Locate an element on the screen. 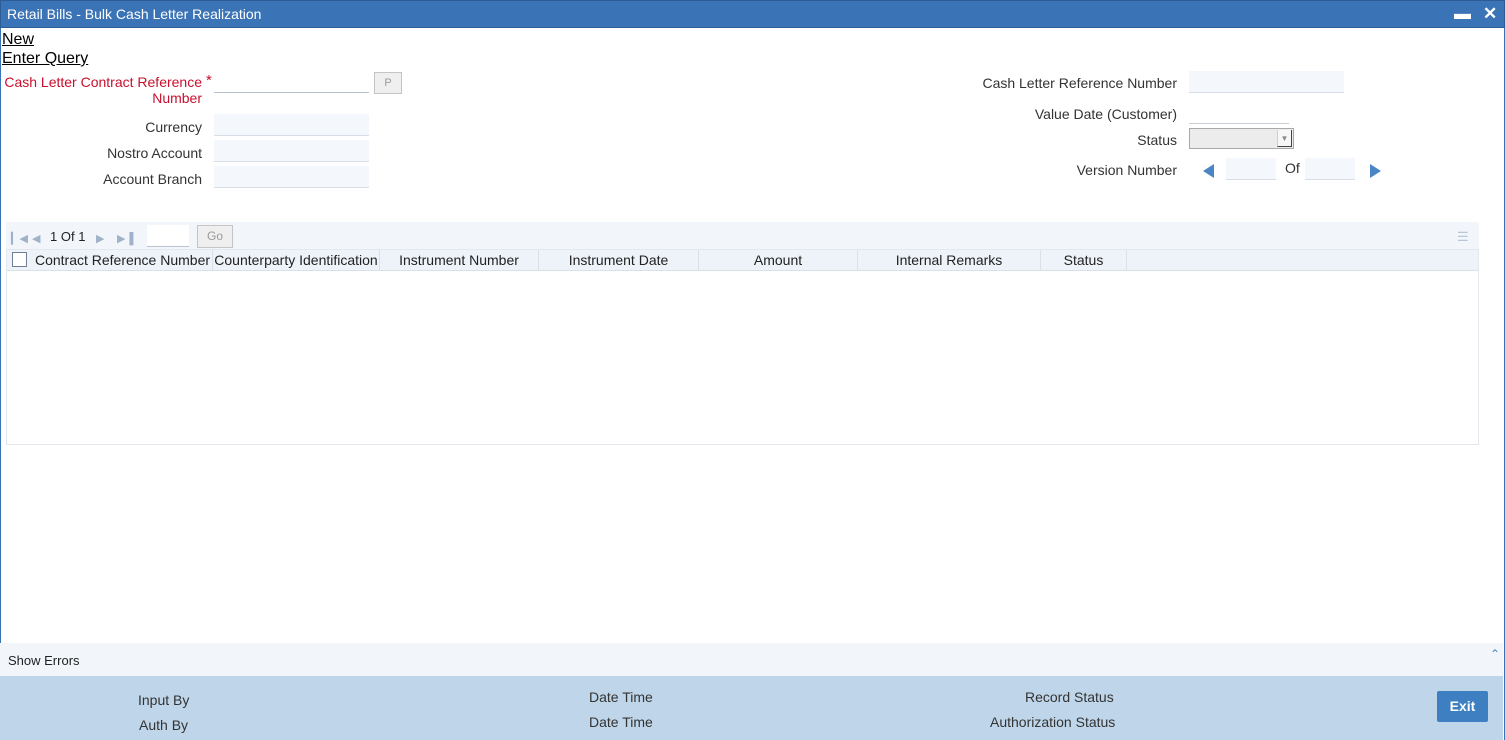 The image size is (1505, 740). pick-button: P is located at coordinates (388, 83).